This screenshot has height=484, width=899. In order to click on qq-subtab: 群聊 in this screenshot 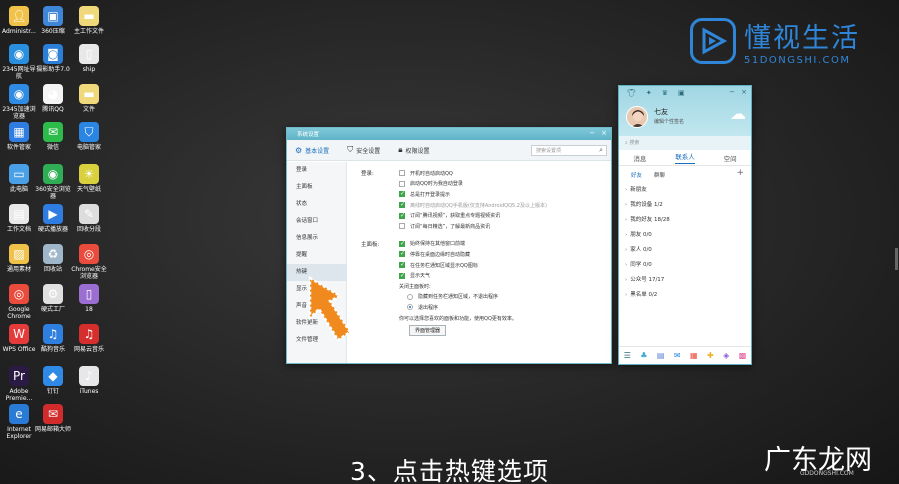, I will do `click(659, 175)`.